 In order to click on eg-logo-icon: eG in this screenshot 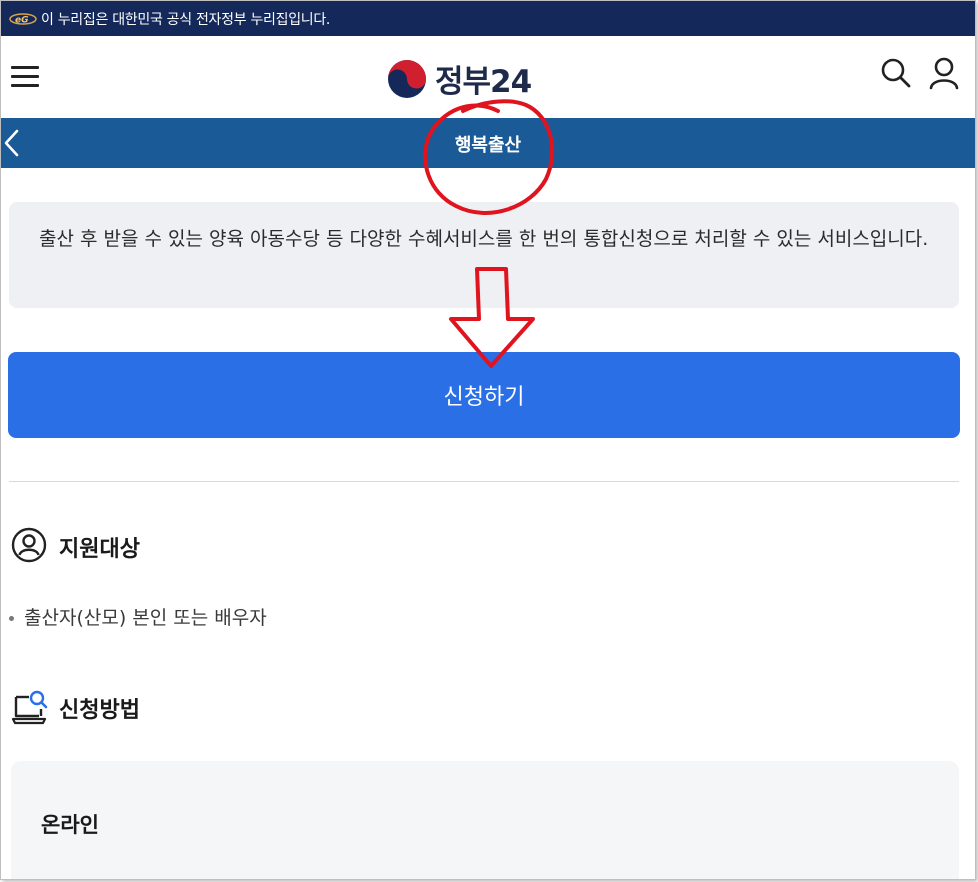, I will do `click(23, 19)`.